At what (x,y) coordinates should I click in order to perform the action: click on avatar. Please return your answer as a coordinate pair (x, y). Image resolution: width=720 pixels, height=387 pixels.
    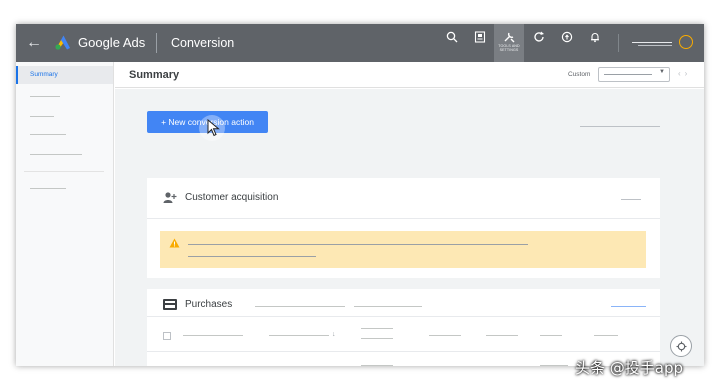
    Looking at the image, I should click on (686, 42).